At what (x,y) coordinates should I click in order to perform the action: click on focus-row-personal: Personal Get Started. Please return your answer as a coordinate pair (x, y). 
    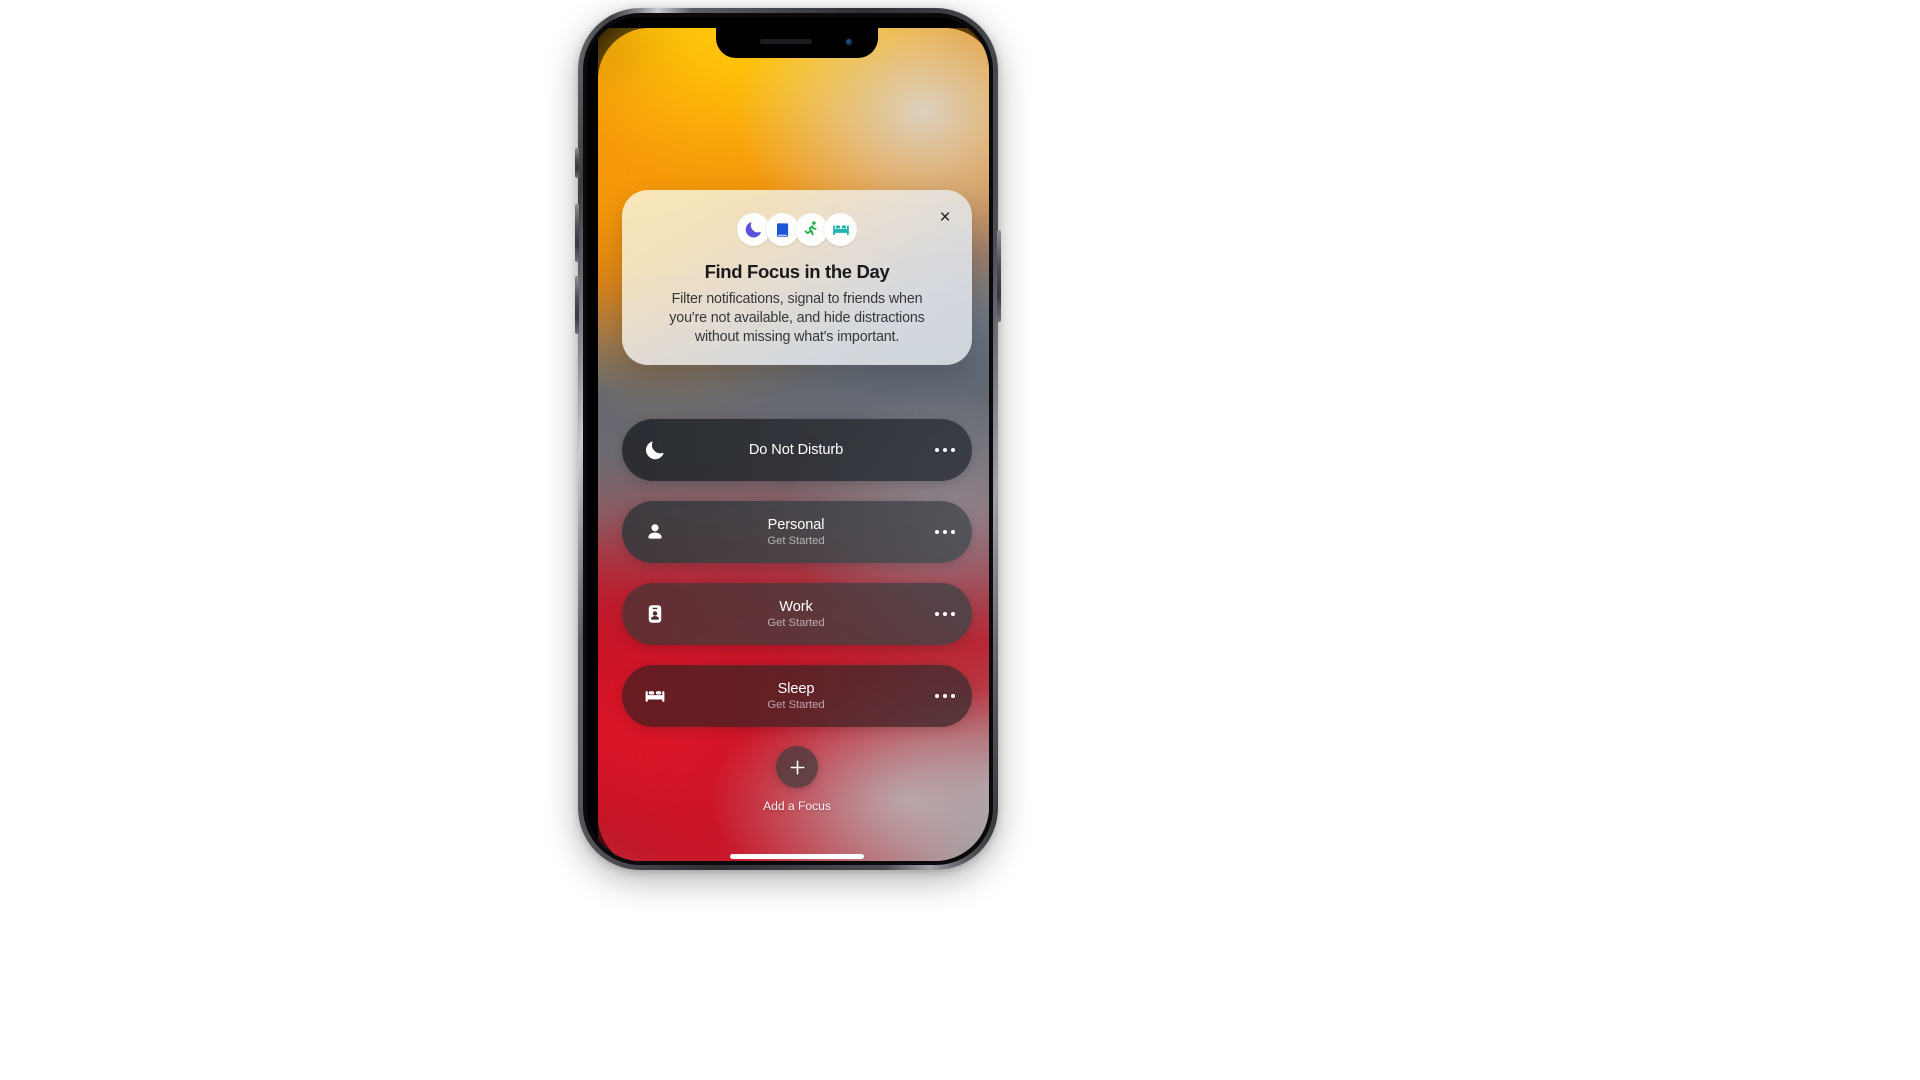
    Looking at the image, I should click on (797, 532).